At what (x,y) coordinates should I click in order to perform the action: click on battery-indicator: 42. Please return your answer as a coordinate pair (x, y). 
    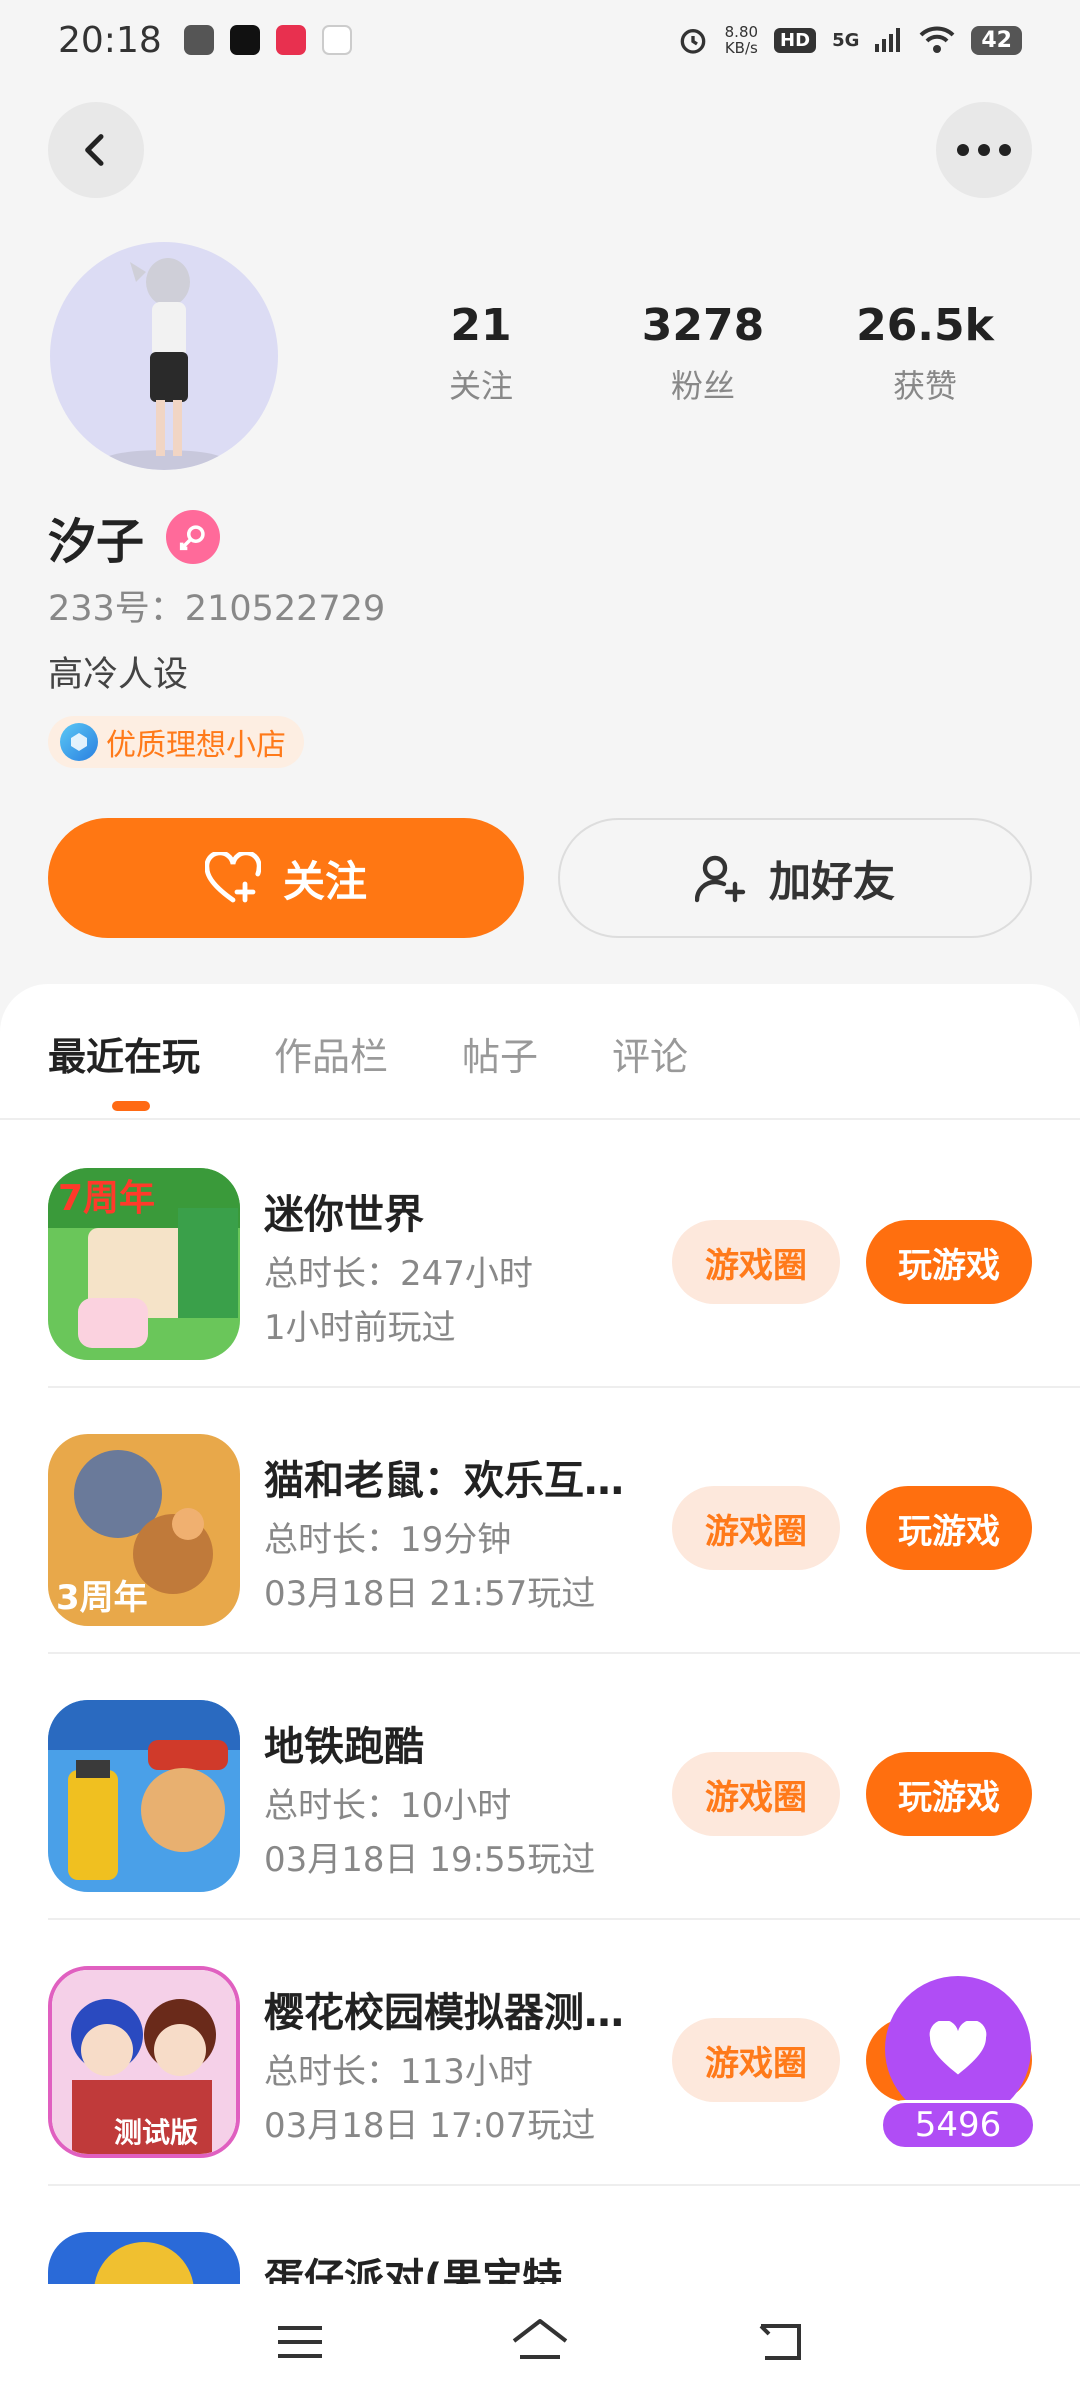
    Looking at the image, I should click on (996, 40).